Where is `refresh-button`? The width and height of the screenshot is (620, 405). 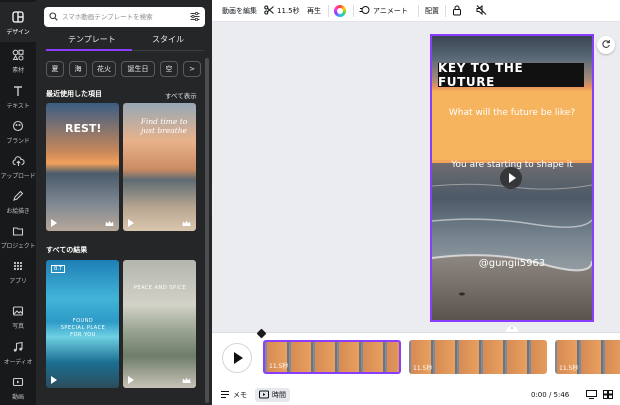 refresh-button is located at coordinates (606, 45).